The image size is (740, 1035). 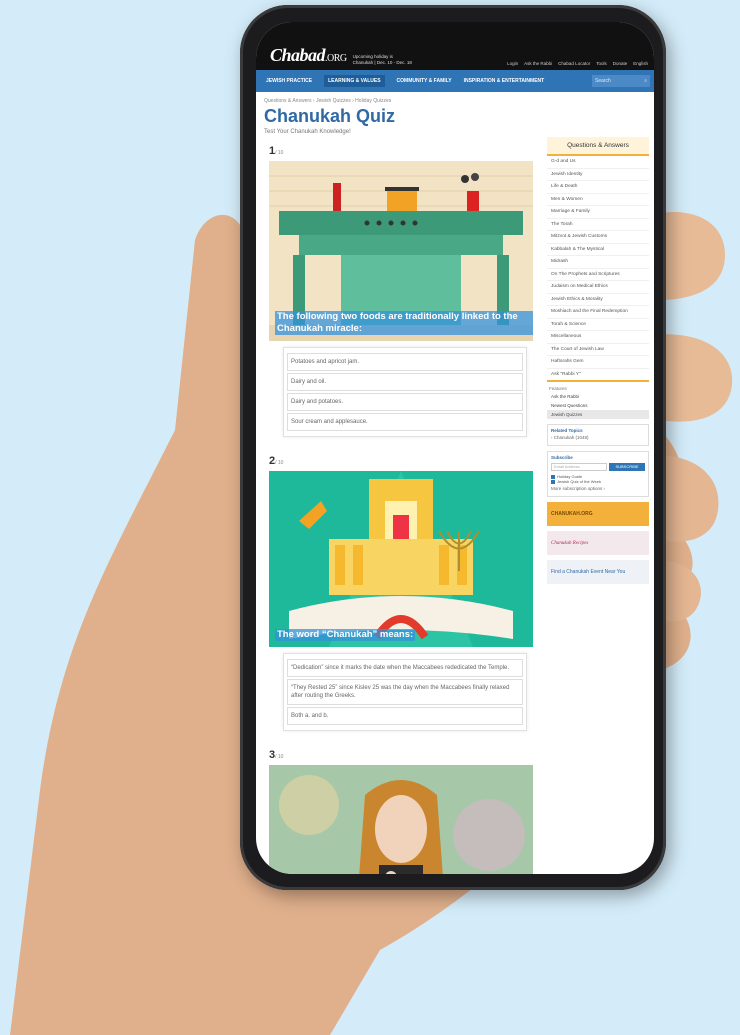 I want to click on sidebar-item: The Torah, so click(x=598, y=225).